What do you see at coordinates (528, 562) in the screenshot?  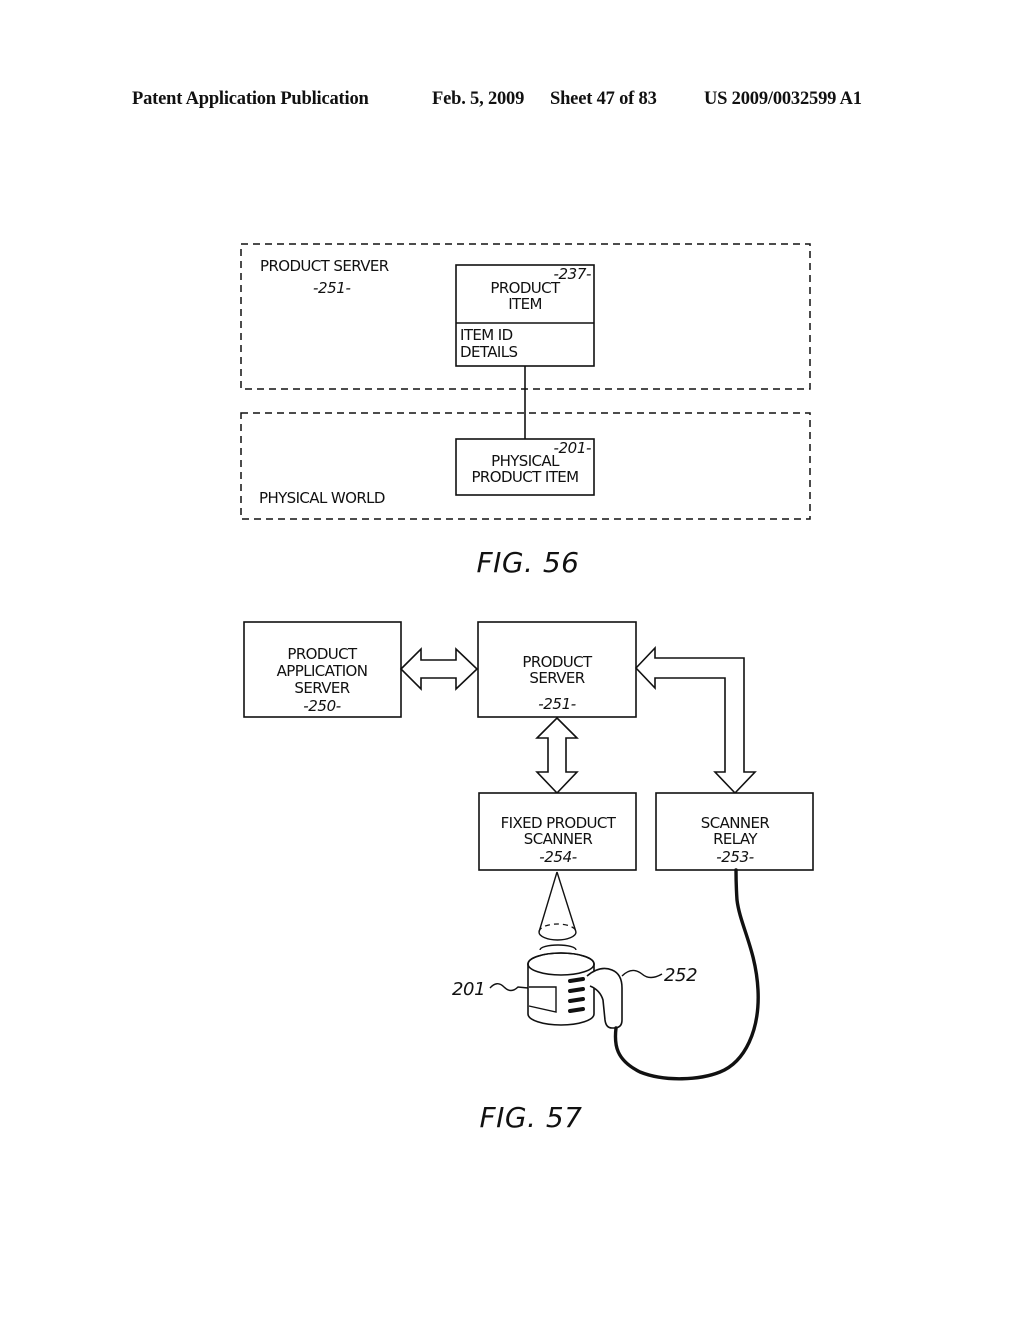 I see `fig-56-caption: FIG. 56` at bounding box center [528, 562].